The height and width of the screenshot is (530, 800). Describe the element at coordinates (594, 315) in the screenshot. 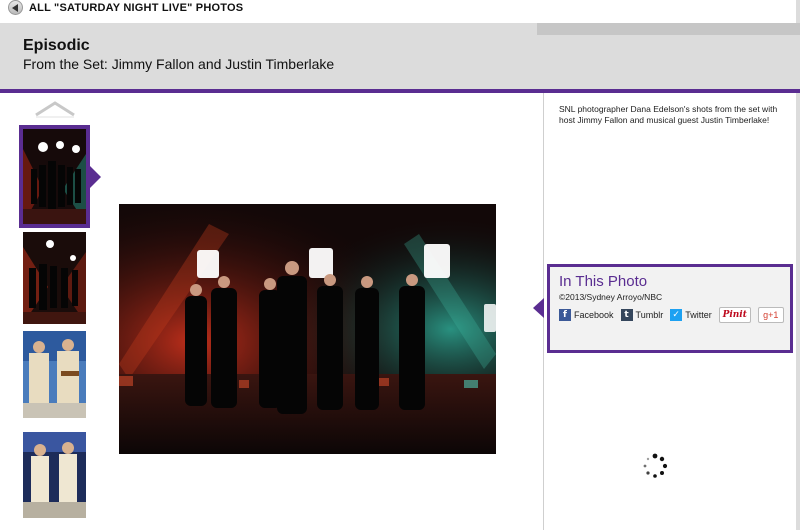

I see `share-facebook-label: Facebook` at that location.